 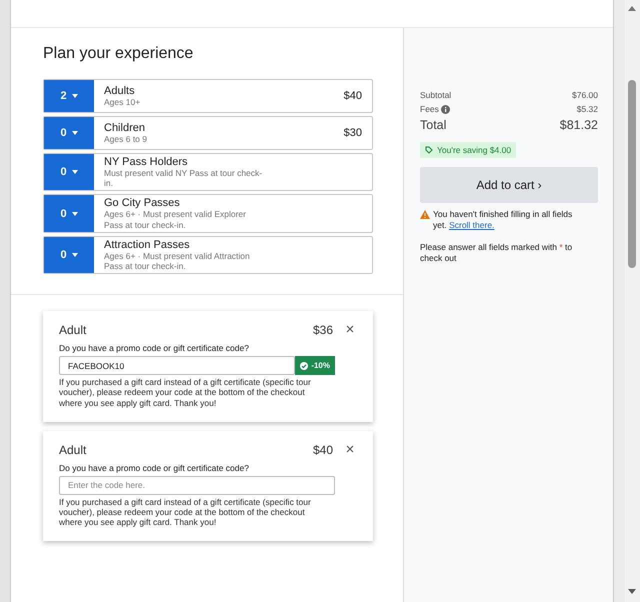 What do you see at coordinates (471, 225) in the screenshot?
I see `scroll-there-link: Scroll there.` at bounding box center [471, 225].